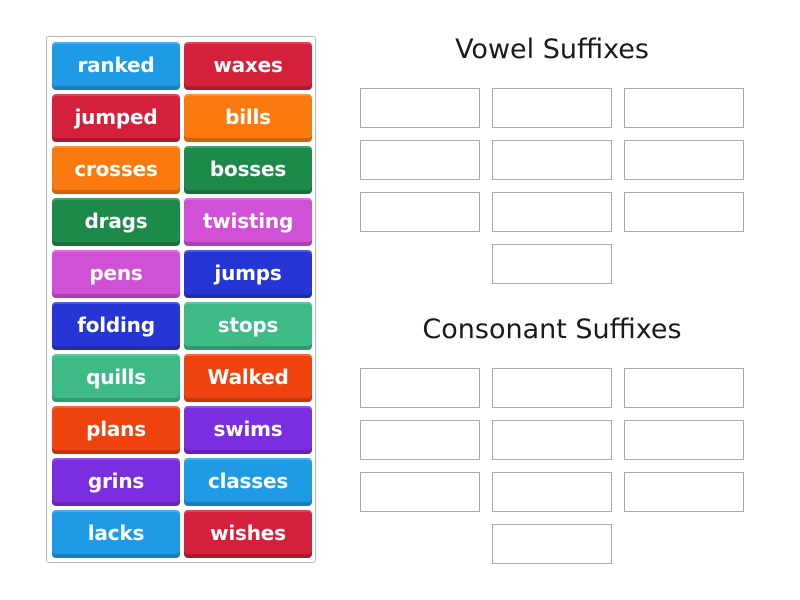 The width and height of the screenshot is (800, 600). I want to click on word-tile-label: plans, so click(116, 428).